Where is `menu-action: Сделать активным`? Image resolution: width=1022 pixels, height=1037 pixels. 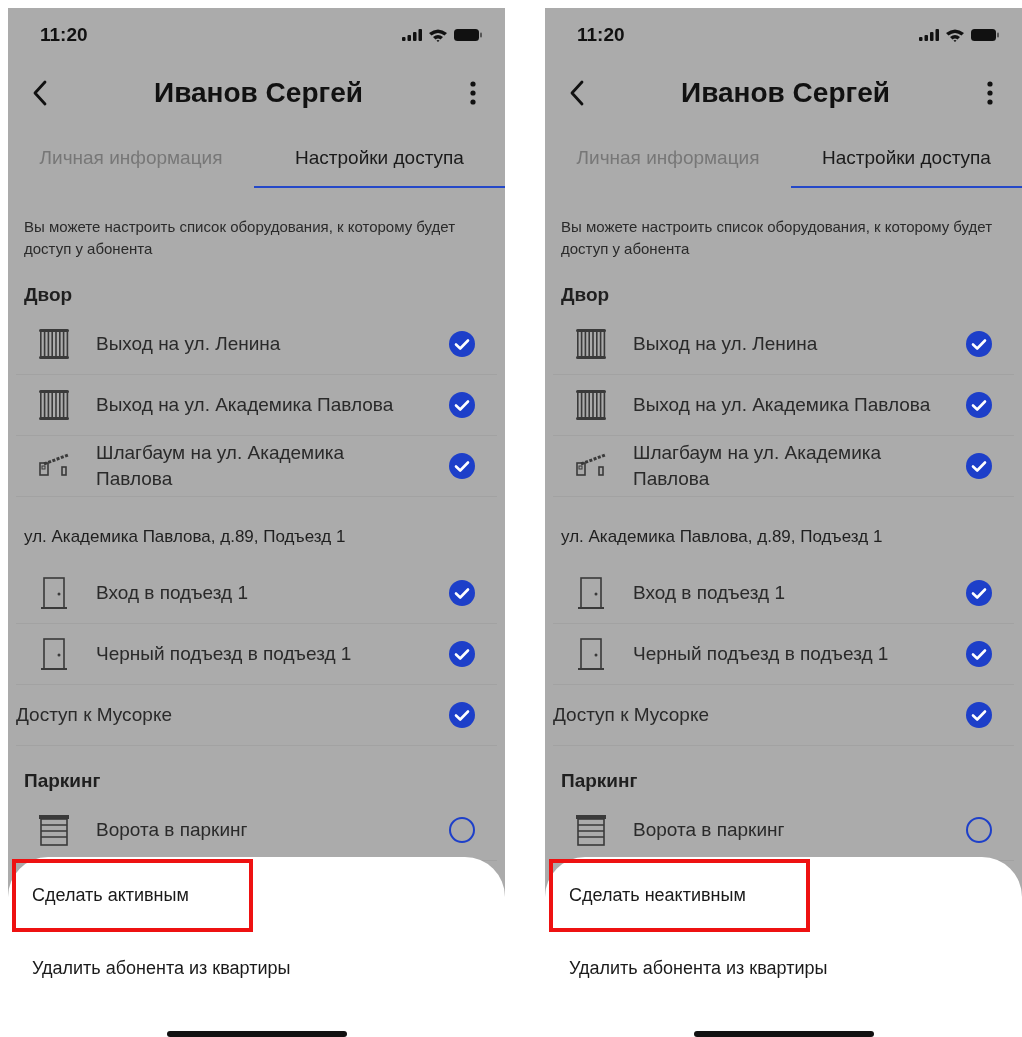 menu-action: Сделать активным is located at coordinates (132, 895).